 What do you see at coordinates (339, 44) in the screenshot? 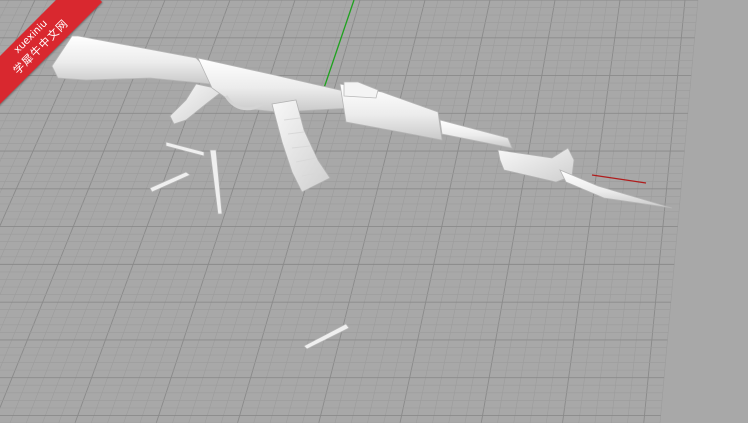
I see `world-y-axis` at bounding box center [339, 44].